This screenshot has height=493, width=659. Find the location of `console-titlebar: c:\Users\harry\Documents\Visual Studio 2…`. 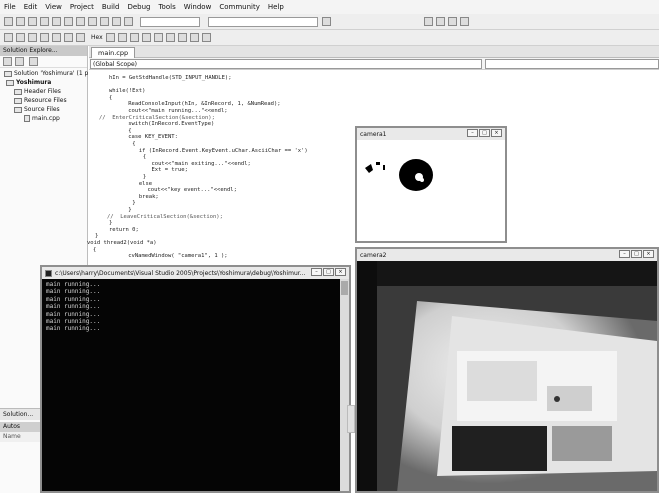

console-titlebar: c:\Users\harry\Documents\Visual Studio 2… is located at coordinates (195, 273).